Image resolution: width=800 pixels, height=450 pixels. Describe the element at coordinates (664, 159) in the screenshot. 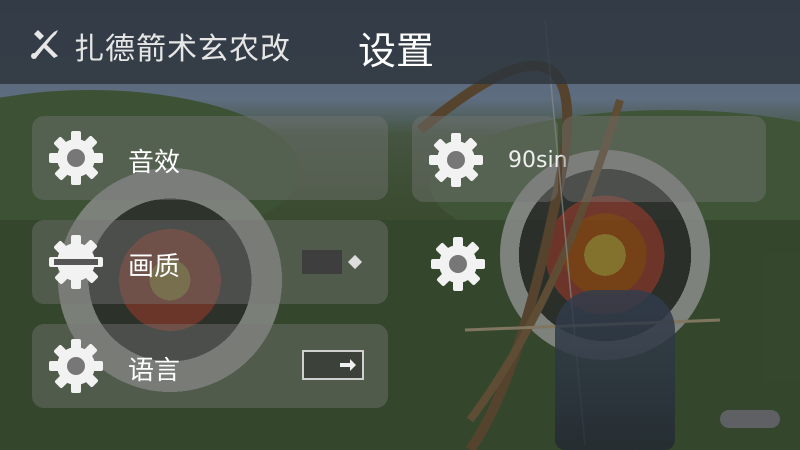

I see `right-setting-extension` at that location.